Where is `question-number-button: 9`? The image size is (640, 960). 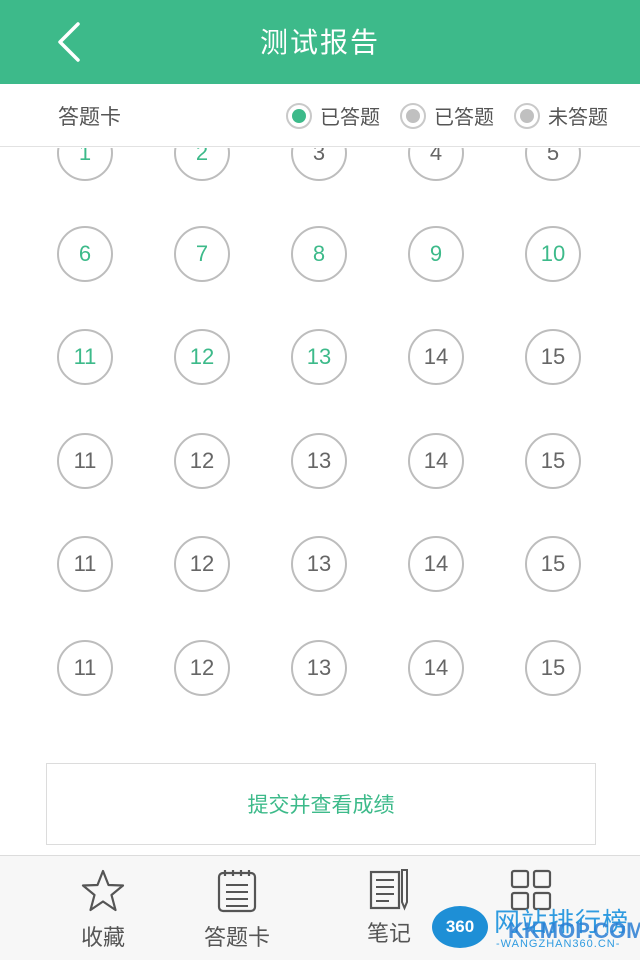 question-number-button: 9 is located at coordinates (436, 254).